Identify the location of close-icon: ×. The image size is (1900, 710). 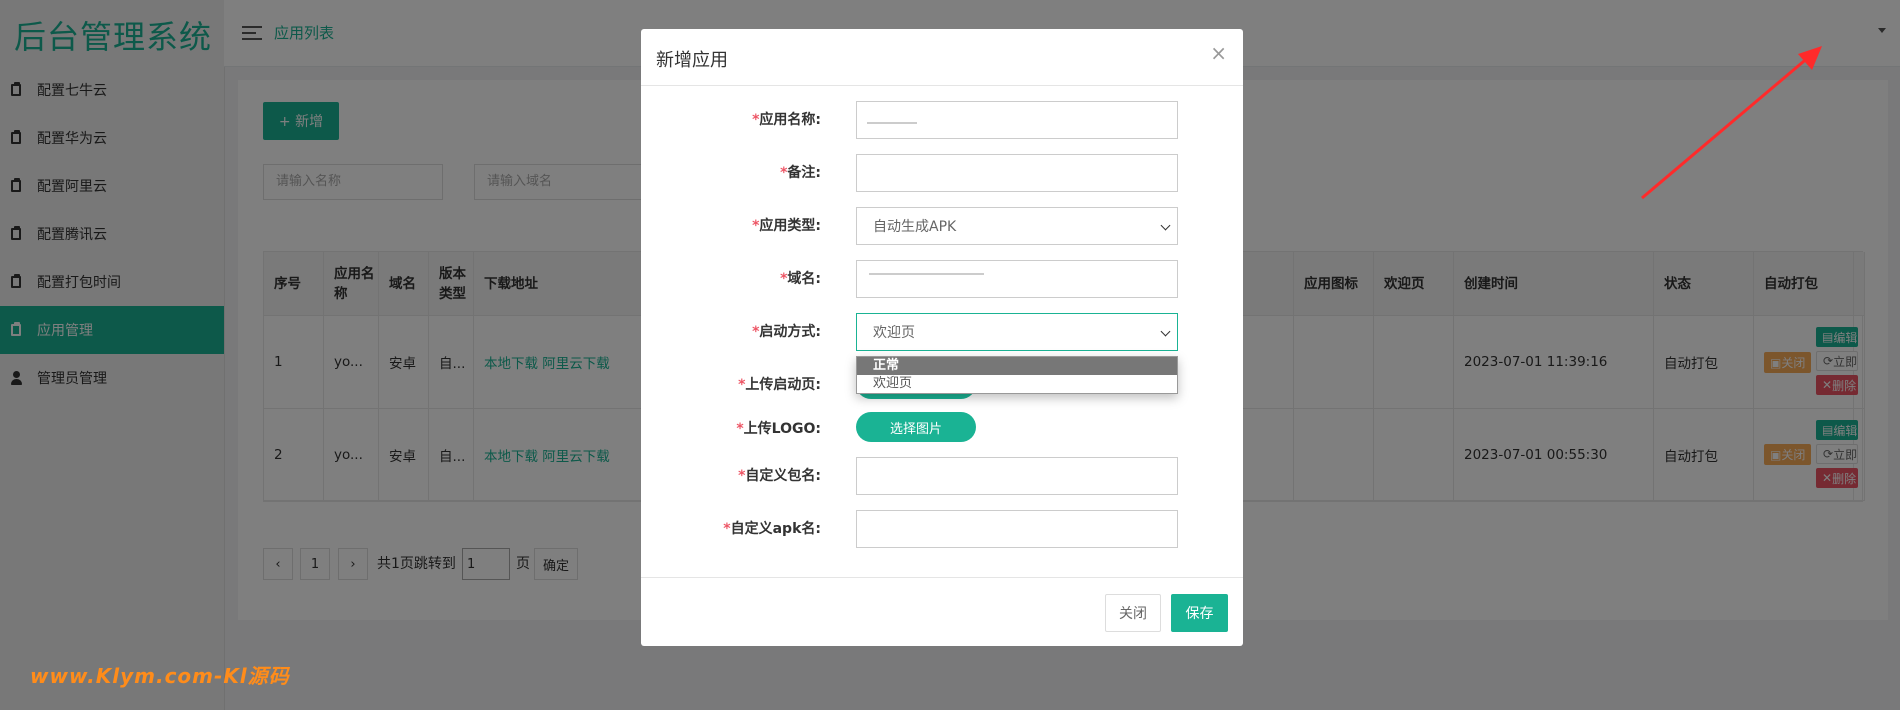
(1218, 53).